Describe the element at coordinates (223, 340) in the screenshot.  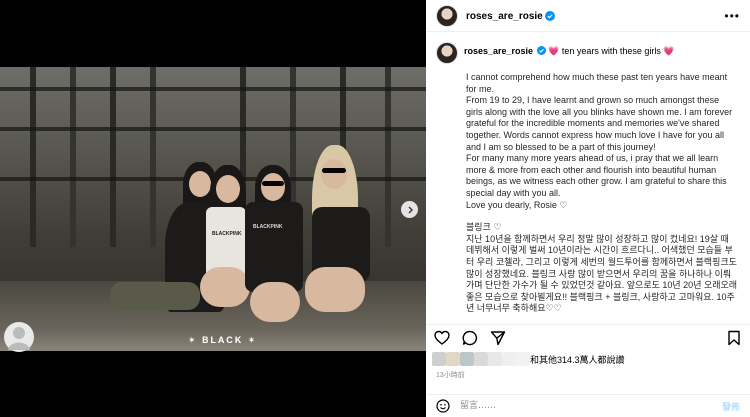
I see `carousel-indicator: ✶ 𝐁𝐋𝐀𝐂𝐊 ✶` at that location.